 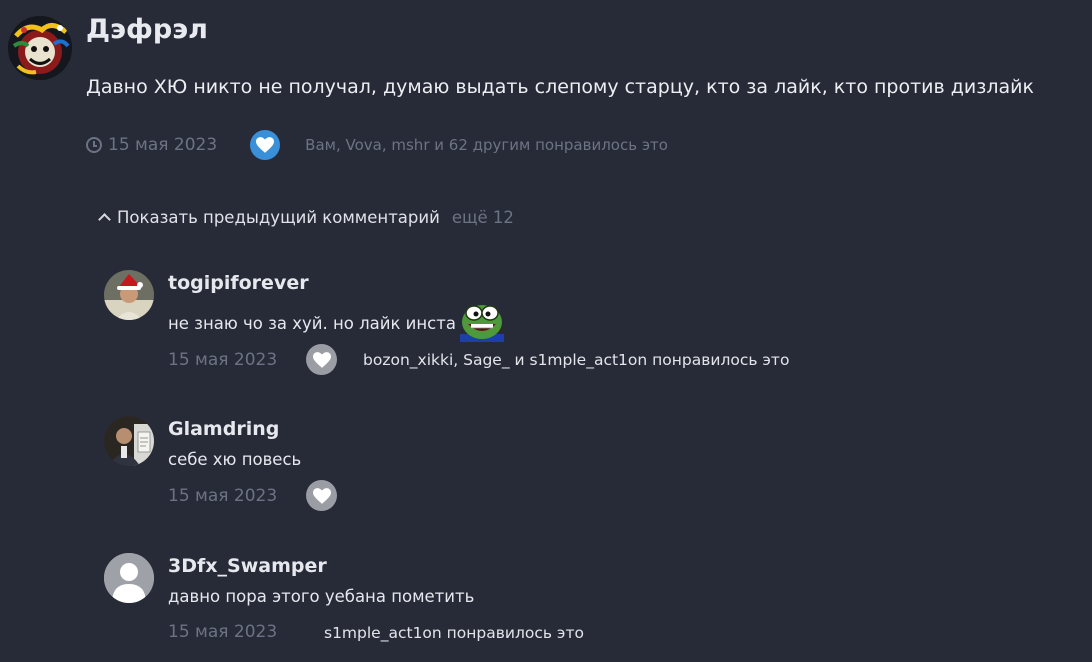 I want to click on post-date: 15 мая 2023, so click(x=162, y=145).